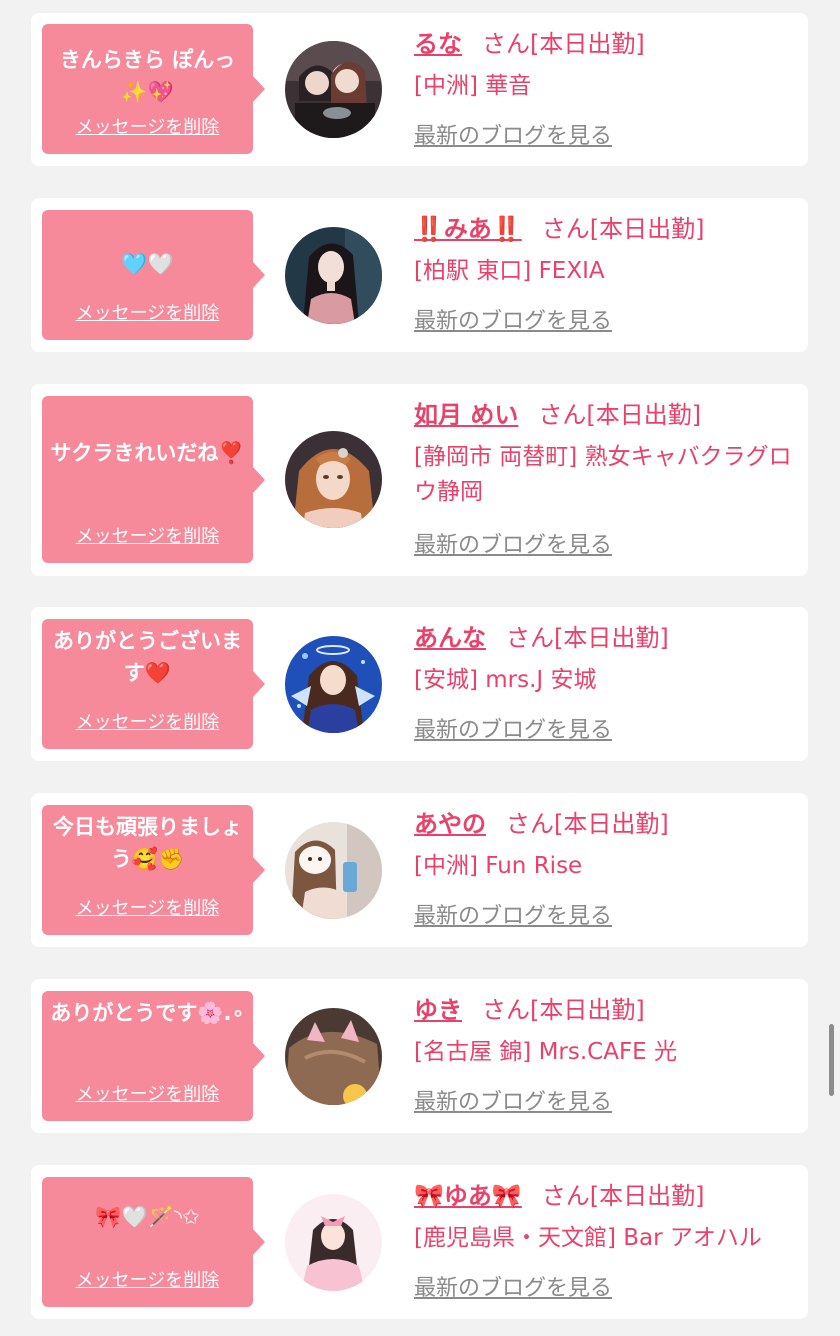 The height and width of the screenshot is (1336, 840). I want to click on scrollbar, so click(831, 1060).